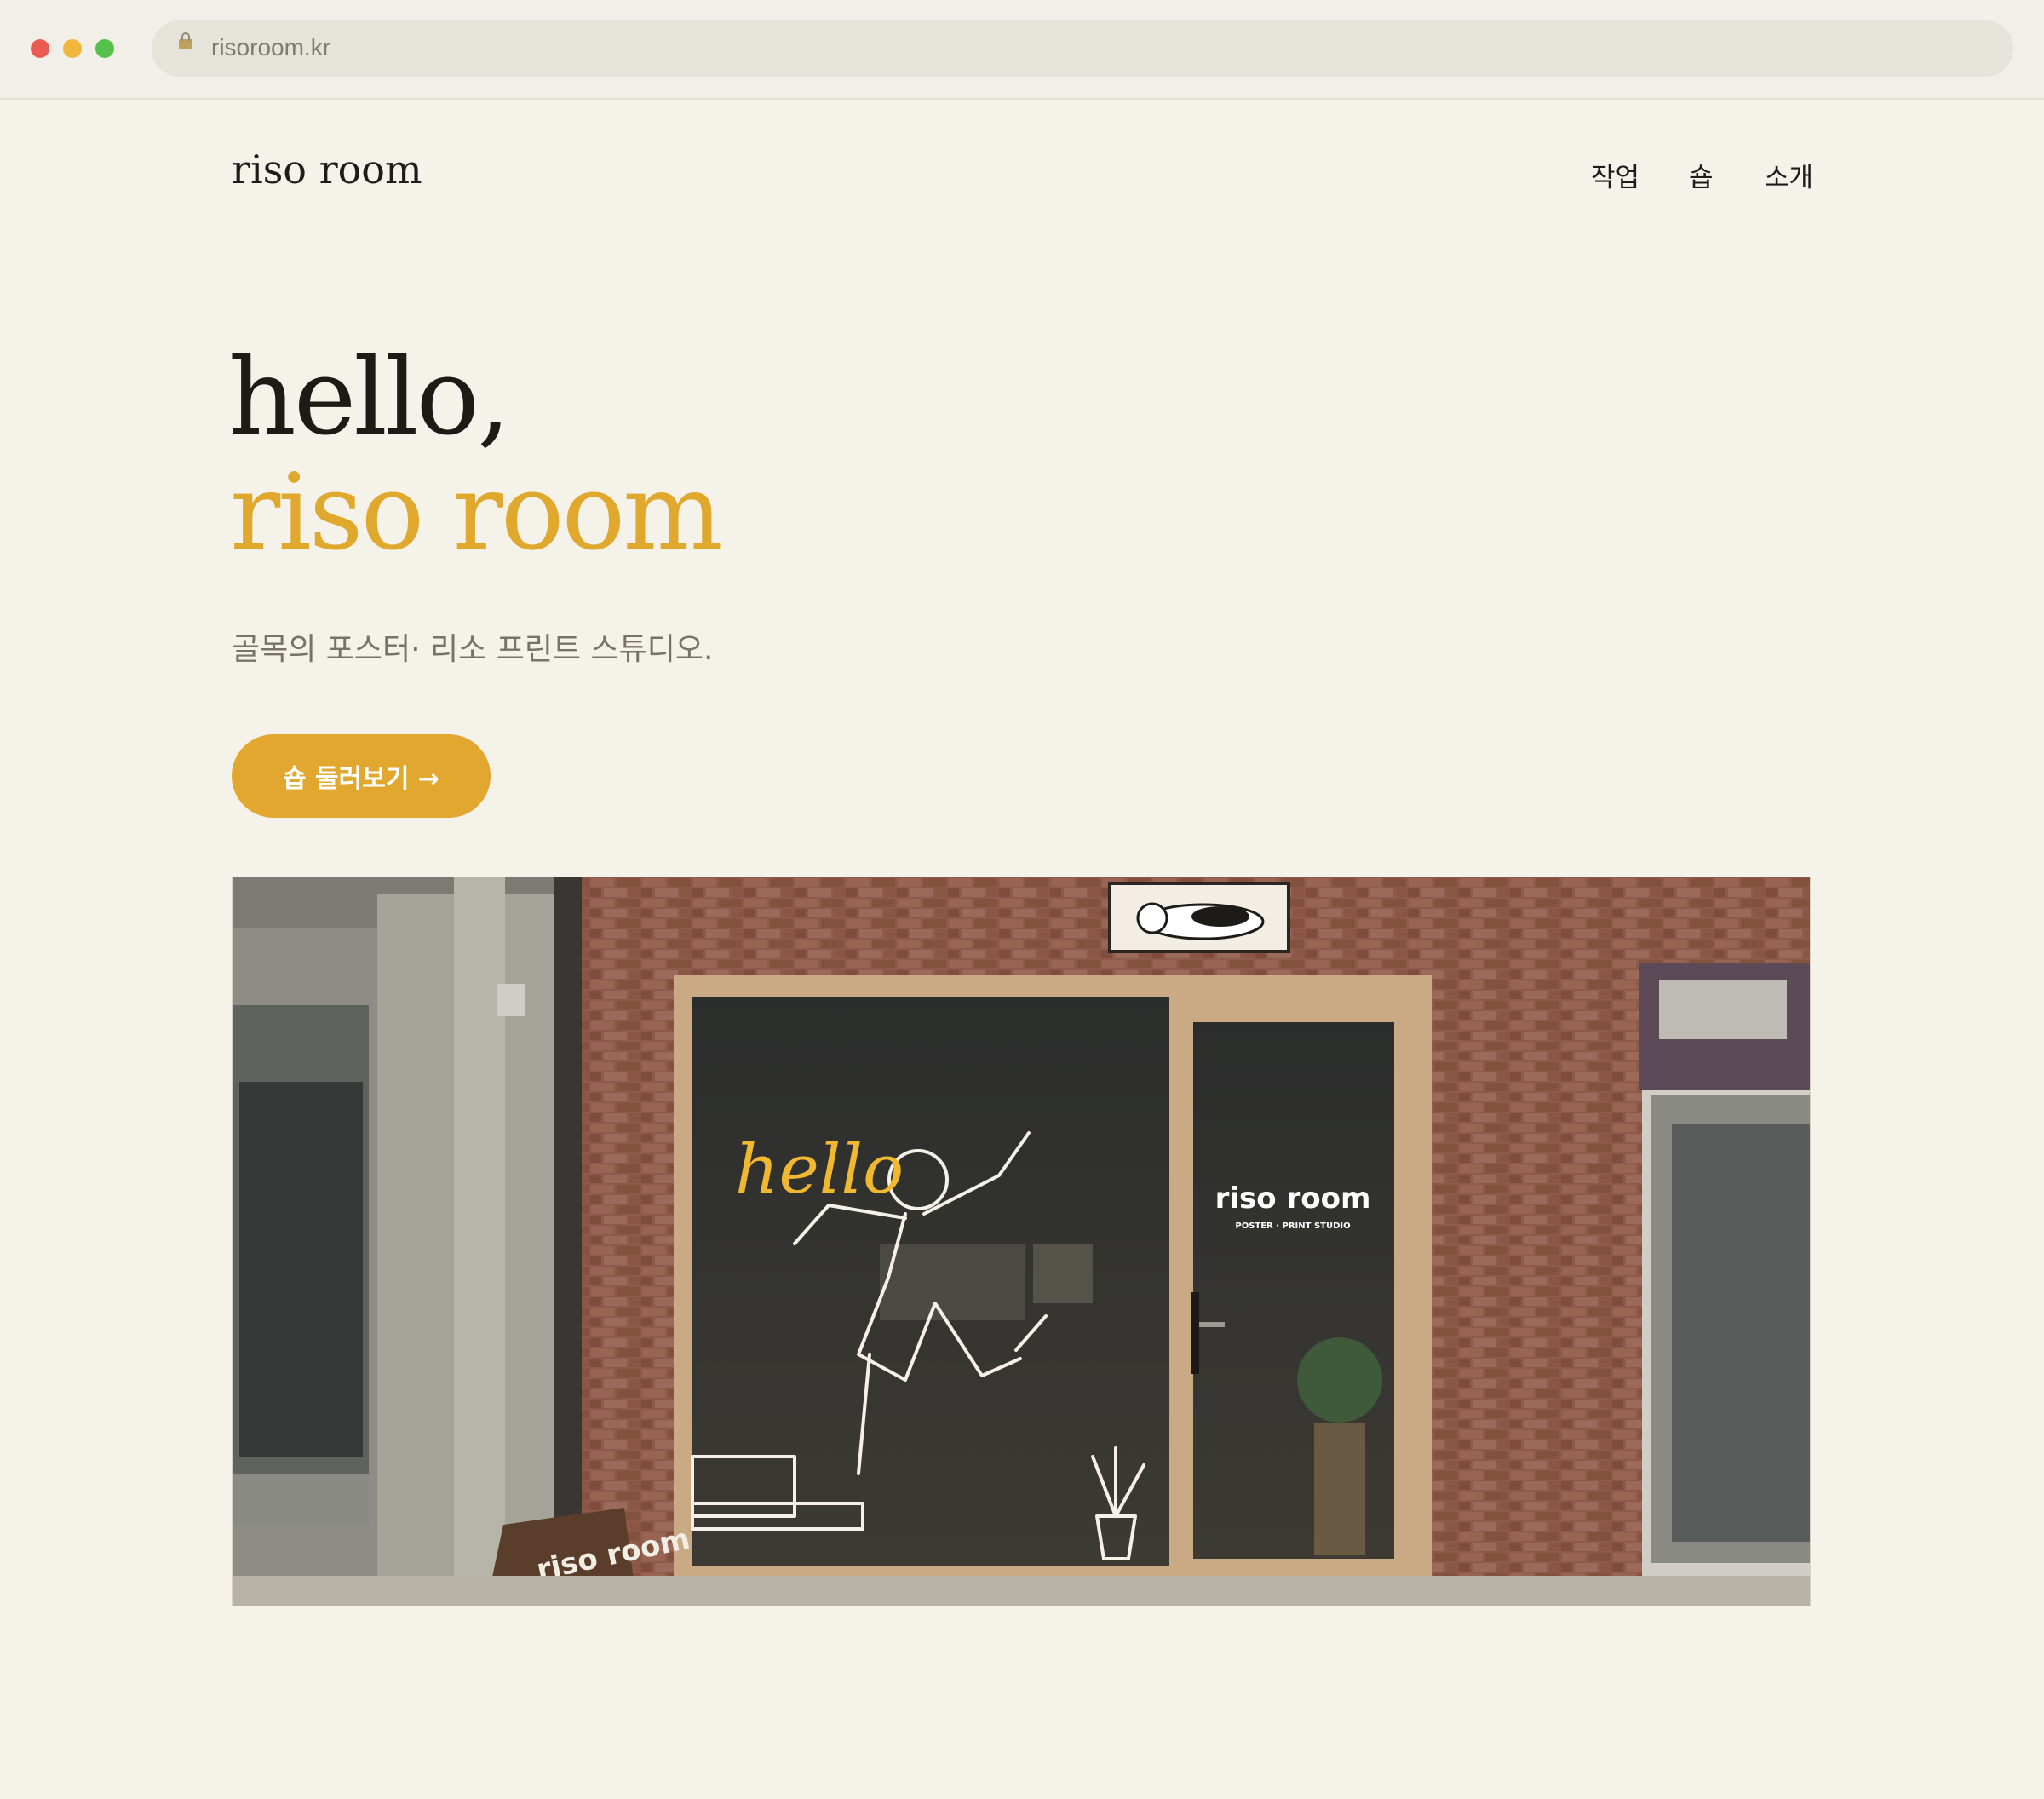 The image size is (2044, 1799). I want to click on nav-item-shop: 숍, so click(1701, 175).